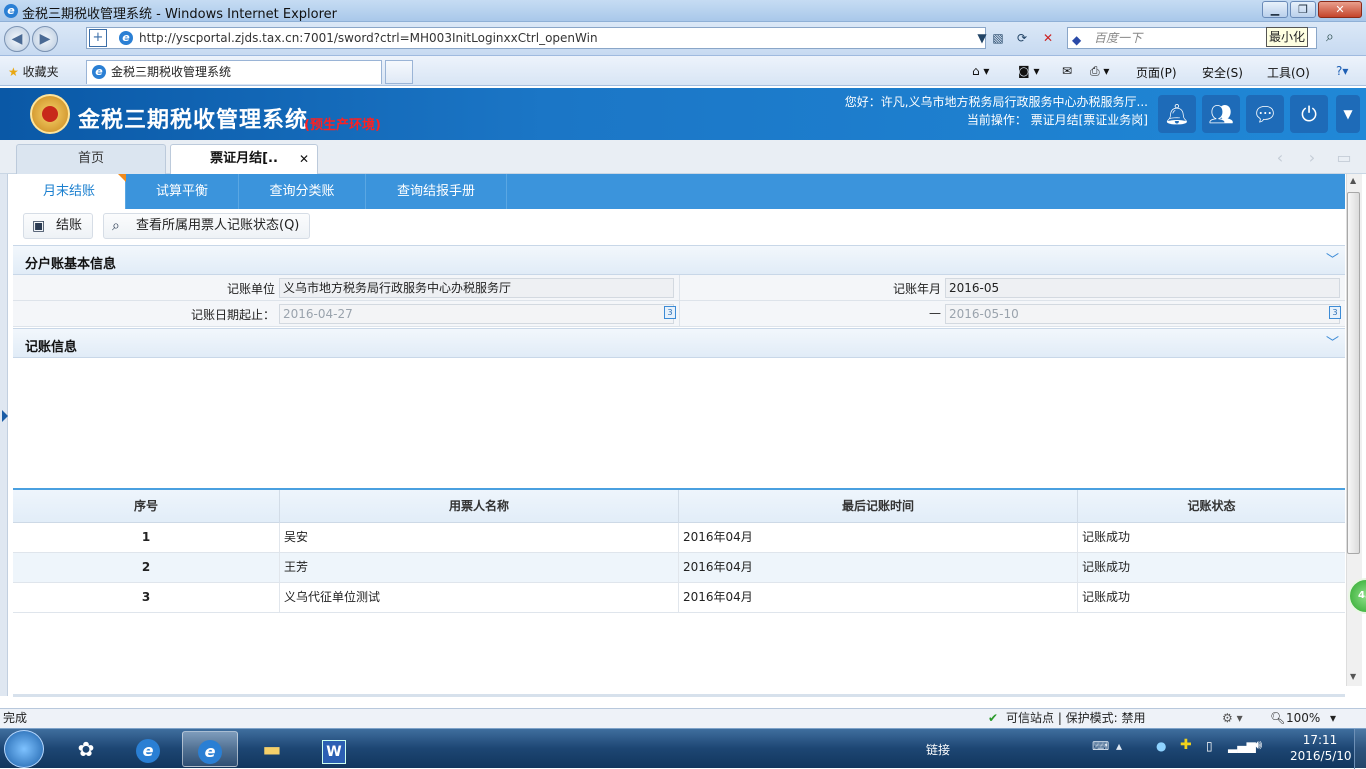 This screenshot has height=769, width=1366. What do you see at coordinates (1340, 9) in the screenshot?
I see `close-window-button: ✕` at bounding box center [1340, 9].